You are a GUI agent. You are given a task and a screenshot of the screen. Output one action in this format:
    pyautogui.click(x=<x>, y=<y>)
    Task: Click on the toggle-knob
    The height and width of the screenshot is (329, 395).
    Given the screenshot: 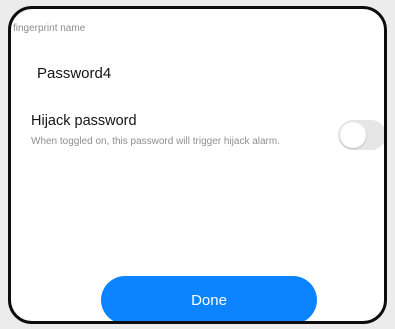 What is the action you would take?
    pyautogui.click(x=353, y=135)
    